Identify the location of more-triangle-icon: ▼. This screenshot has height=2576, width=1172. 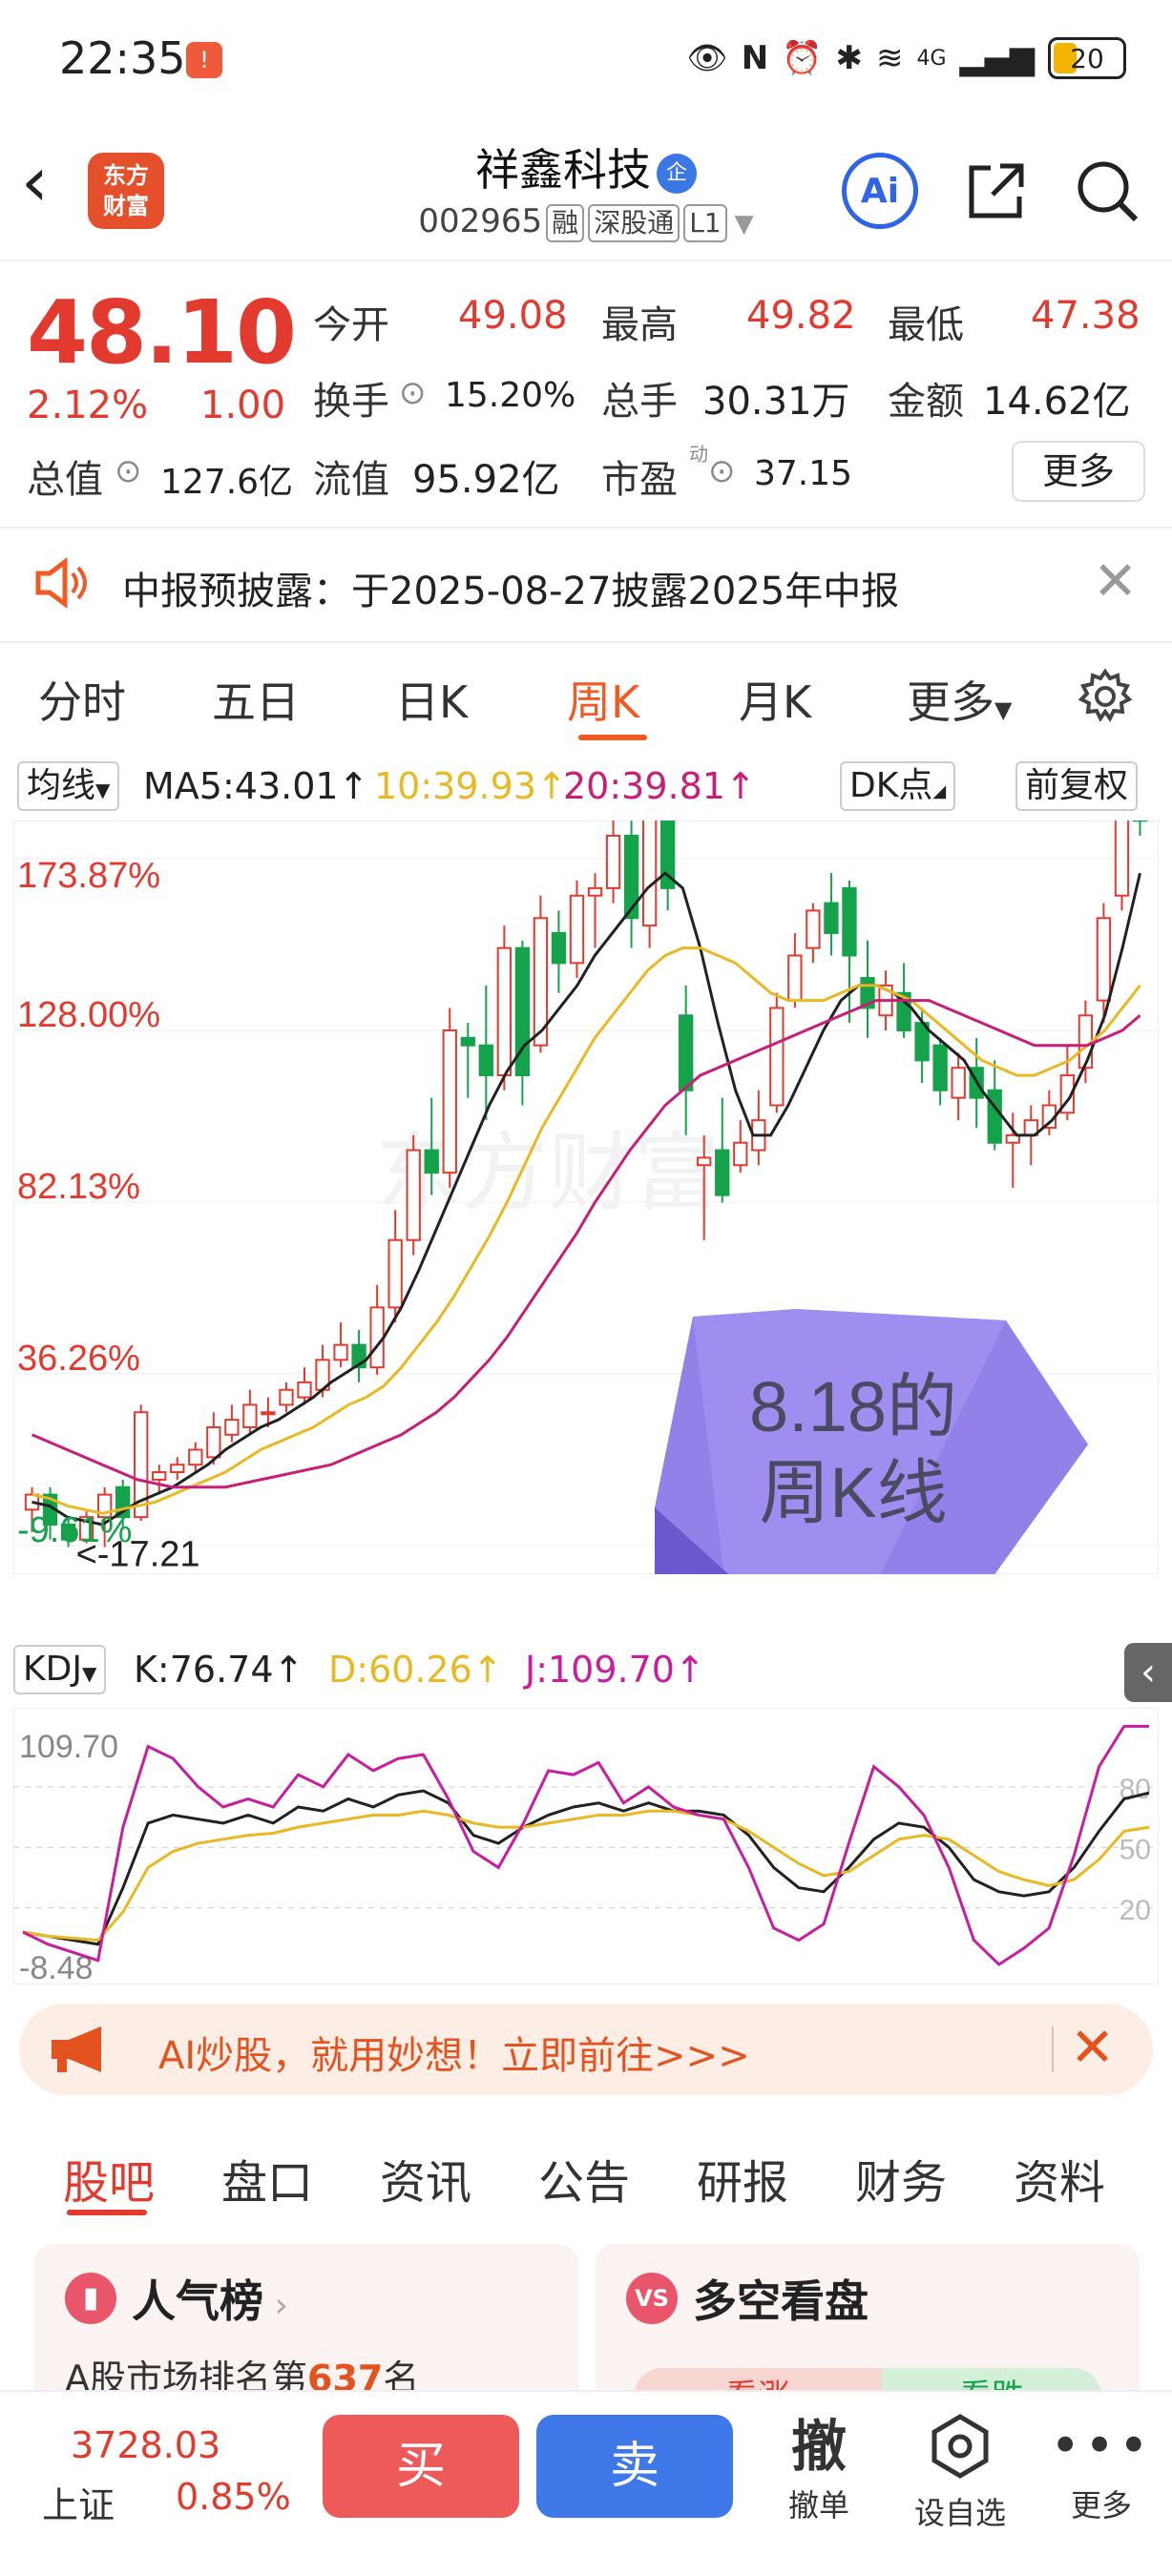
(1003, 709).